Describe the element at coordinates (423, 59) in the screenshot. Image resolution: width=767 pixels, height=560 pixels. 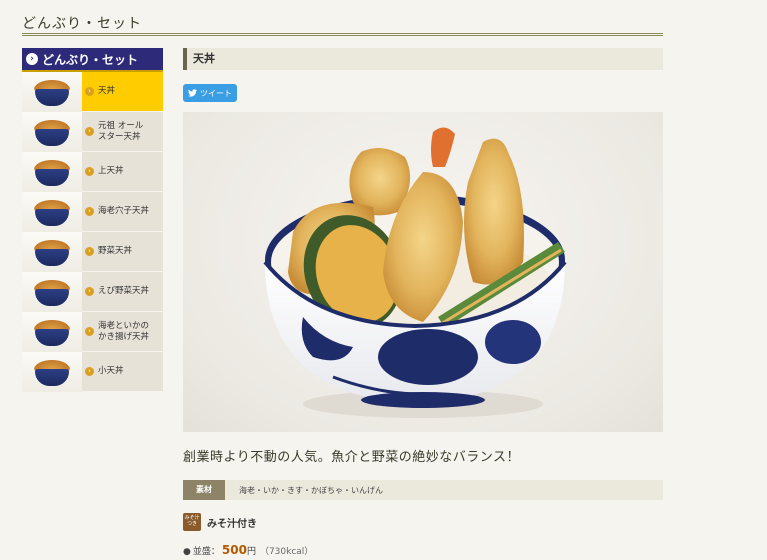
I see `section-title: 天丼` at that location.